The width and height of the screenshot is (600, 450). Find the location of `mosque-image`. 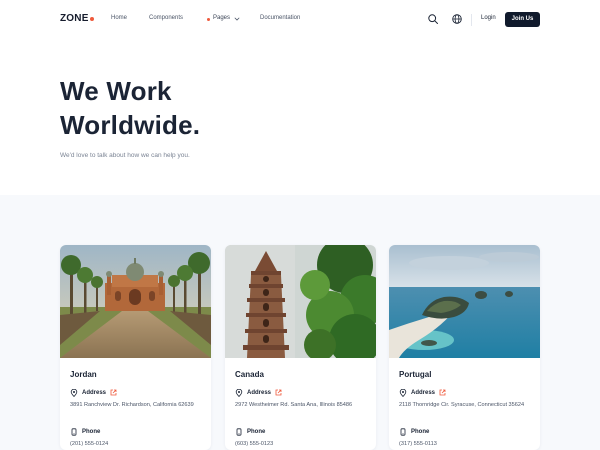

mosque-image is located at coordinates (135, 301).